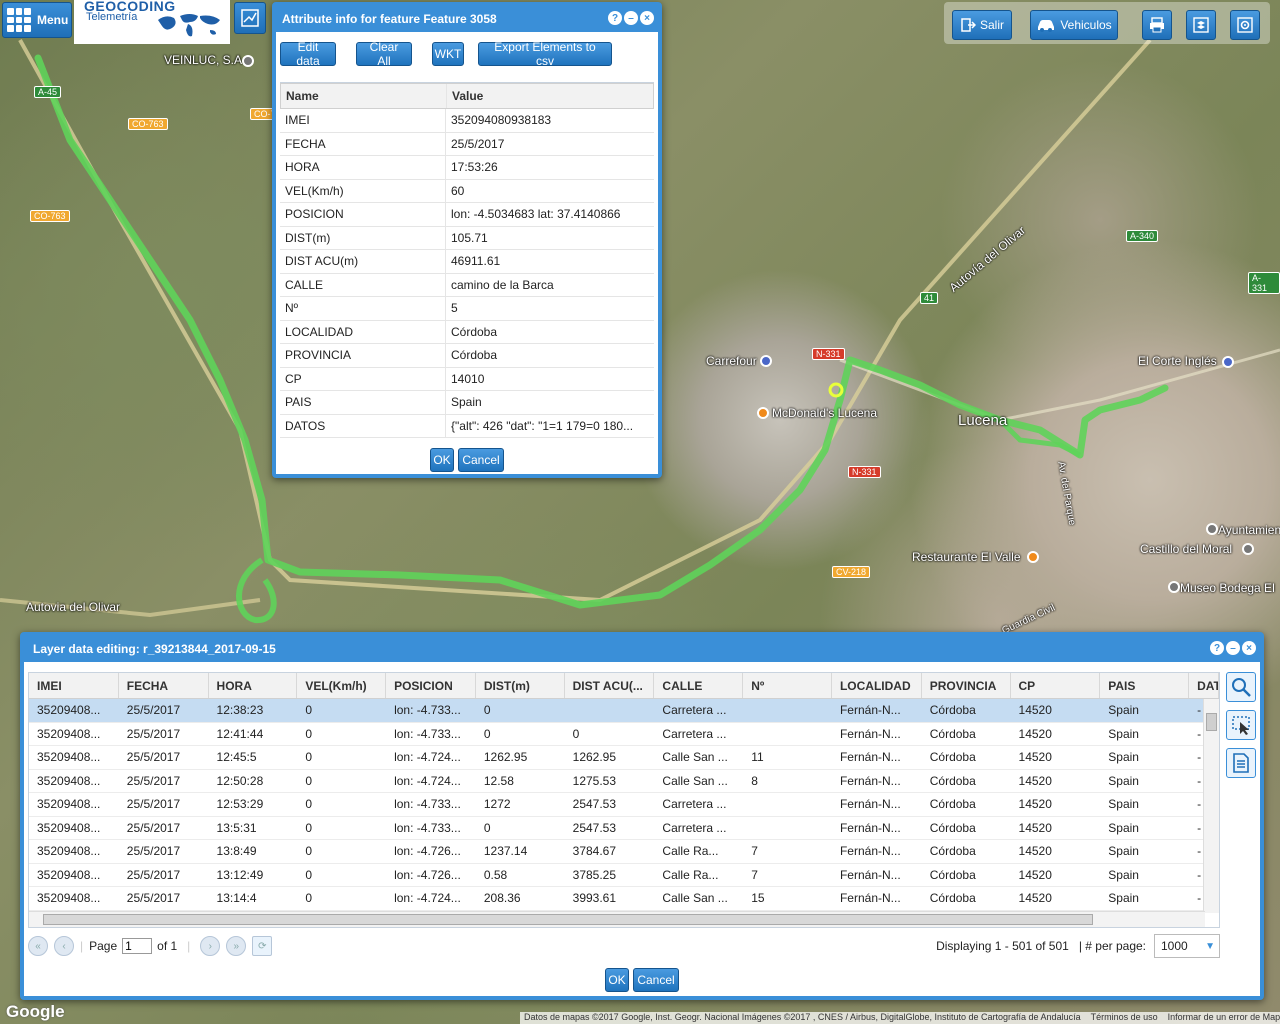 This screenshot has height=1024, width=1280. I want to click on column-header: CALLE, so click(699, 685).